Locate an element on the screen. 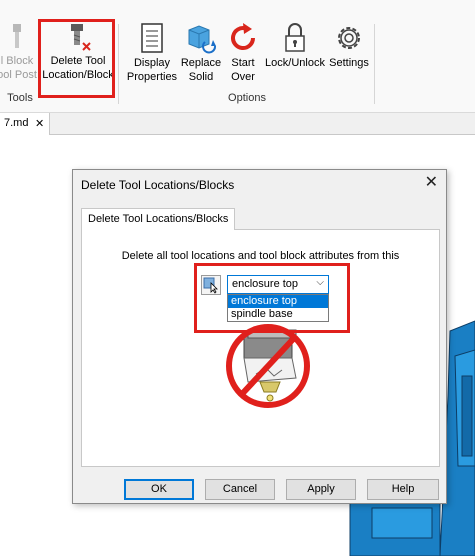 The width and height of the screenshot is (475, 556). settings-button: Settings is located at coordinates (349, 46).